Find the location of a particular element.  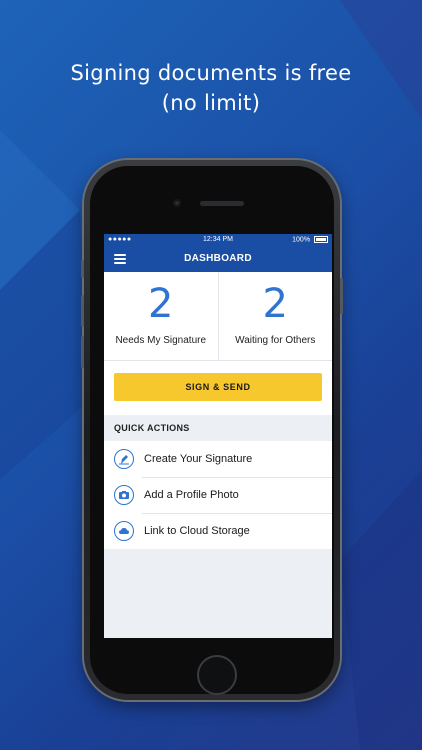

waiting-for-others-tile: 2 Waiting for Others is located at coordinates (275, 316).